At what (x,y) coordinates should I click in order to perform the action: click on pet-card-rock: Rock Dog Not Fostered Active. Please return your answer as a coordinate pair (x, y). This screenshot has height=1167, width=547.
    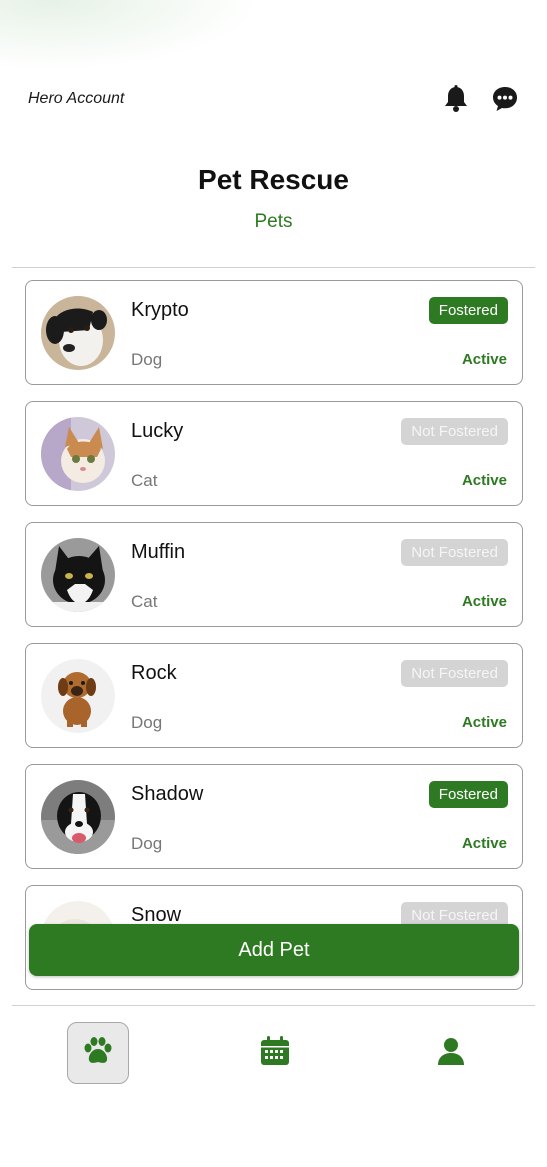
    Looking at the image, I should click on (274, 695).